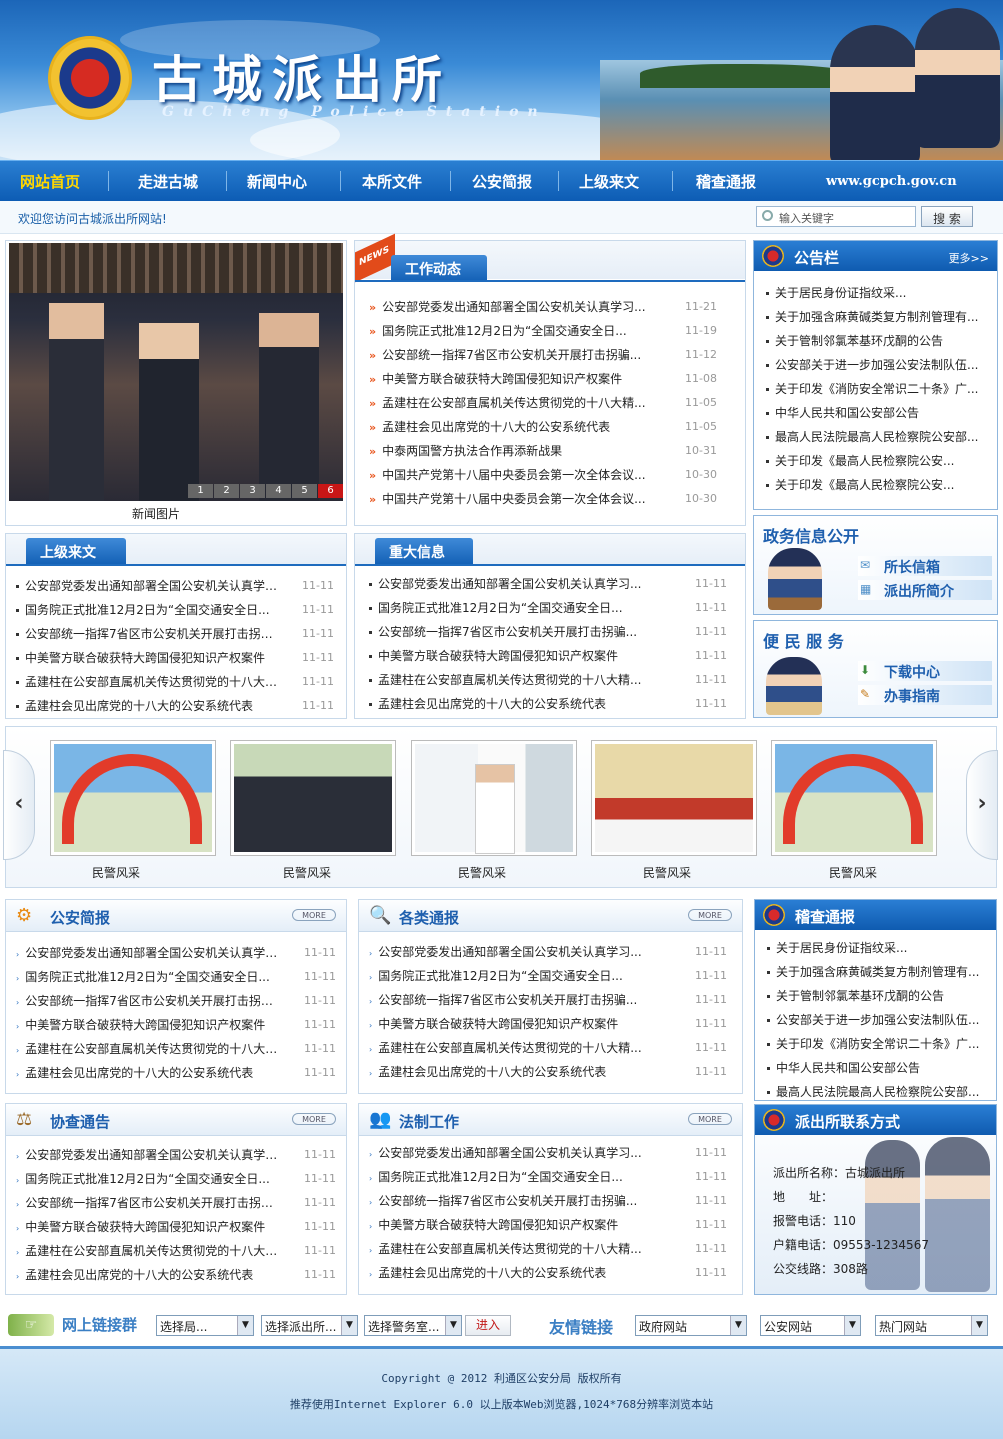 Image resolution: width=1003 pixels, height=1439 pixels. What do you see at coordinates (176, 372) in the screenshot?
I see `news-photo` at bounding box center [176, 372].